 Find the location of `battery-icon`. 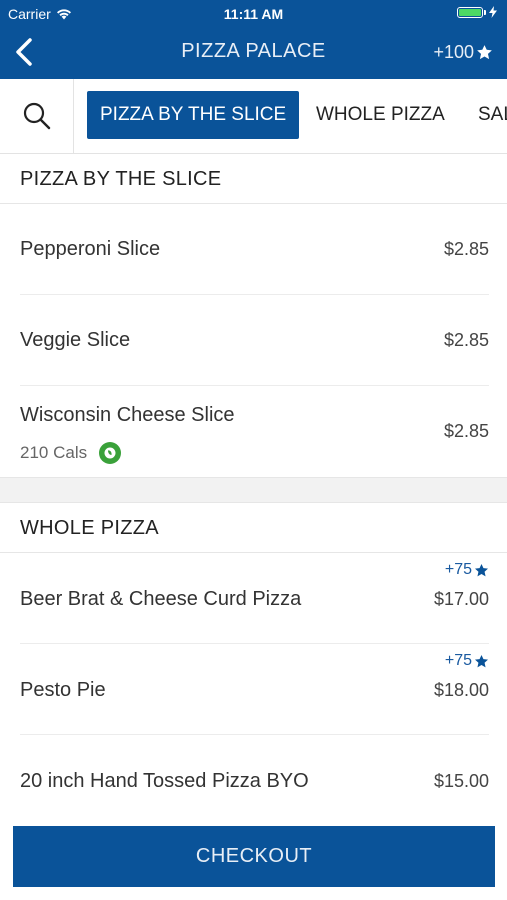

battery-icon is located at coordinates (477, 12).